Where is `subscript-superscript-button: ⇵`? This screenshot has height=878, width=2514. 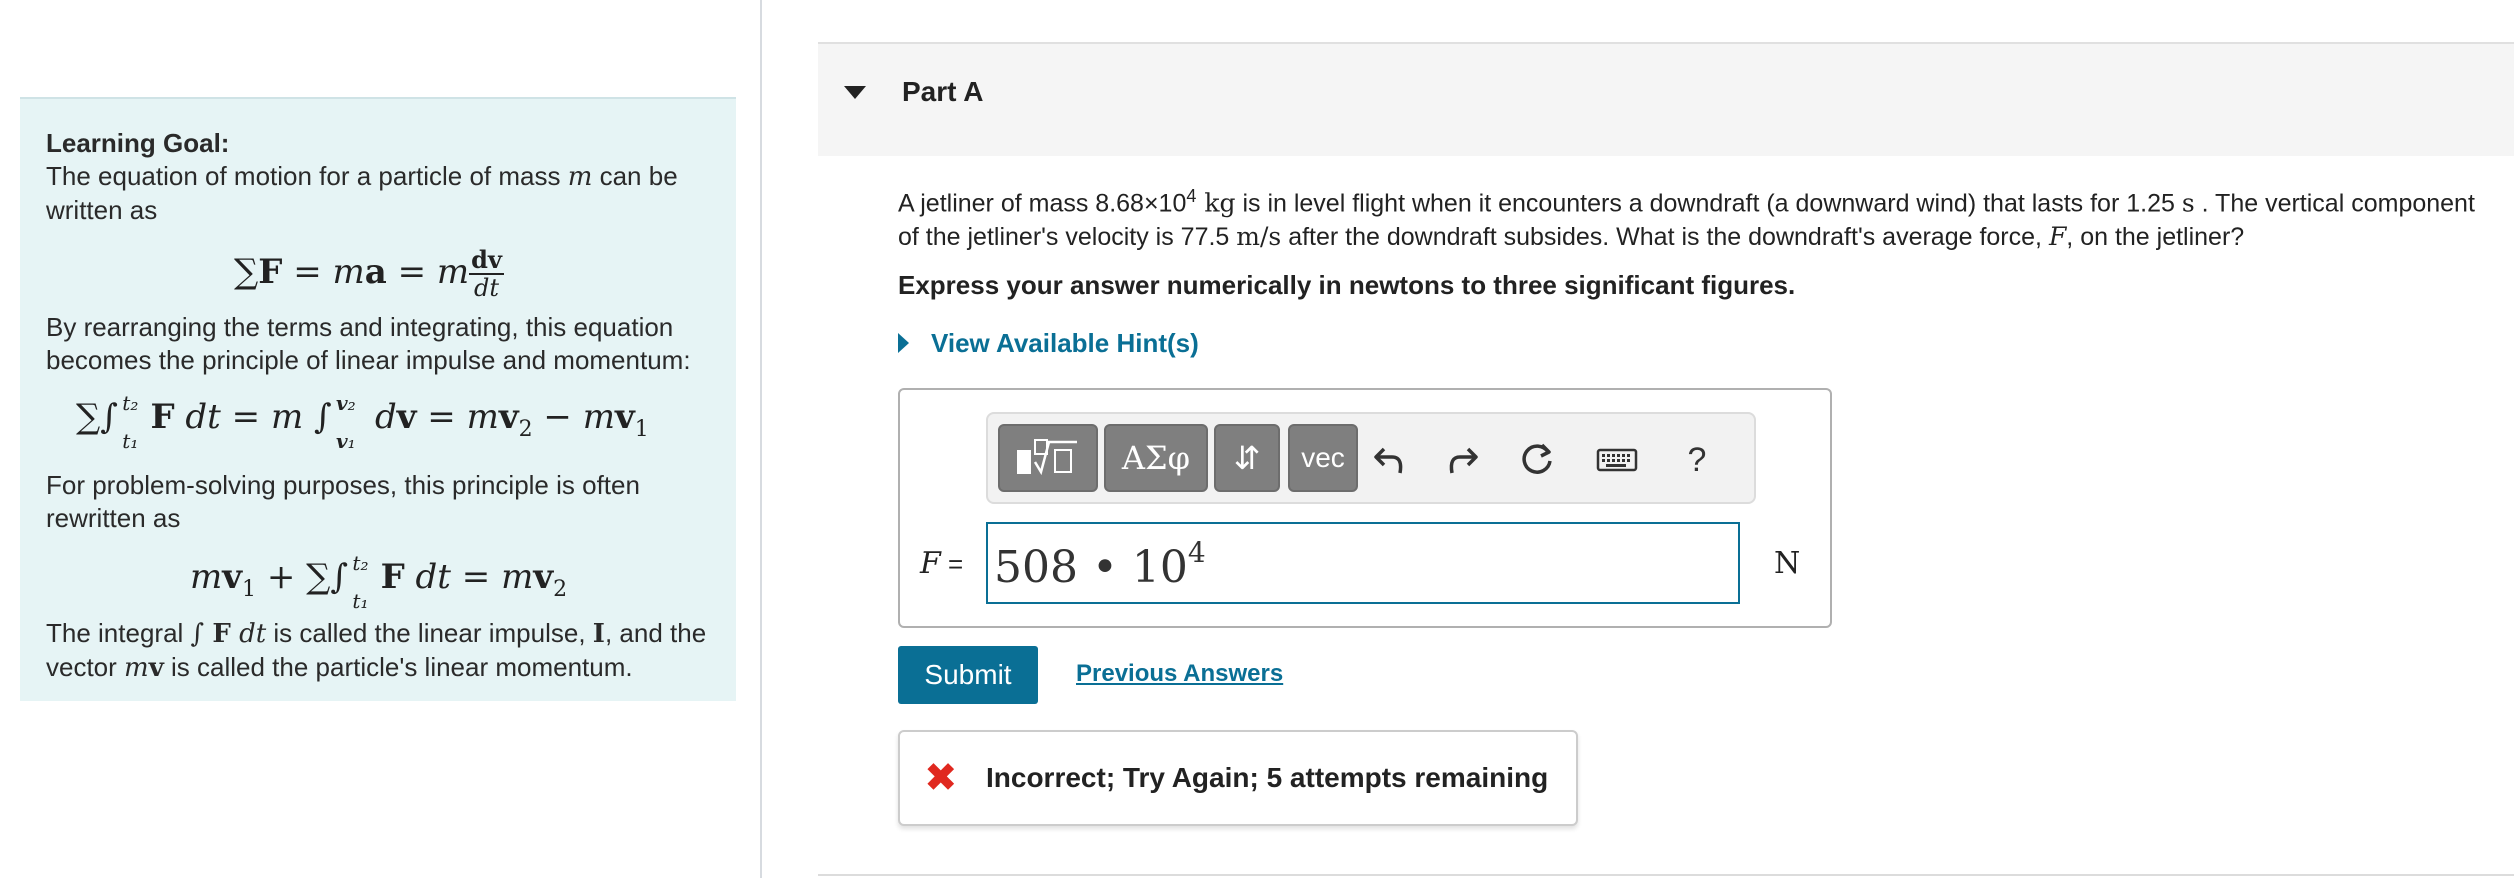
subscript-superscript-button: ⇵ is located at coordinates (1247, 458).